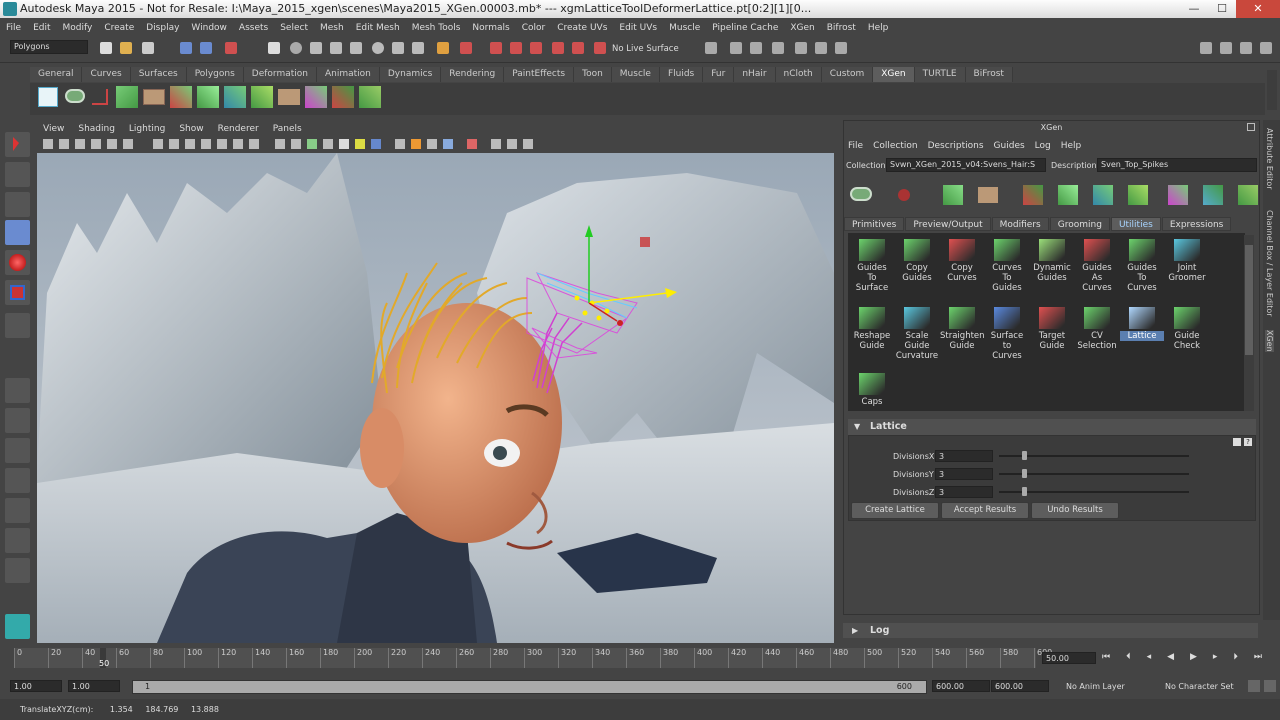 The image size is (1280, 720). Describe the element at coordinates (1222, 9) in the screenshot. I see `maximize-button: ☐` at that location.